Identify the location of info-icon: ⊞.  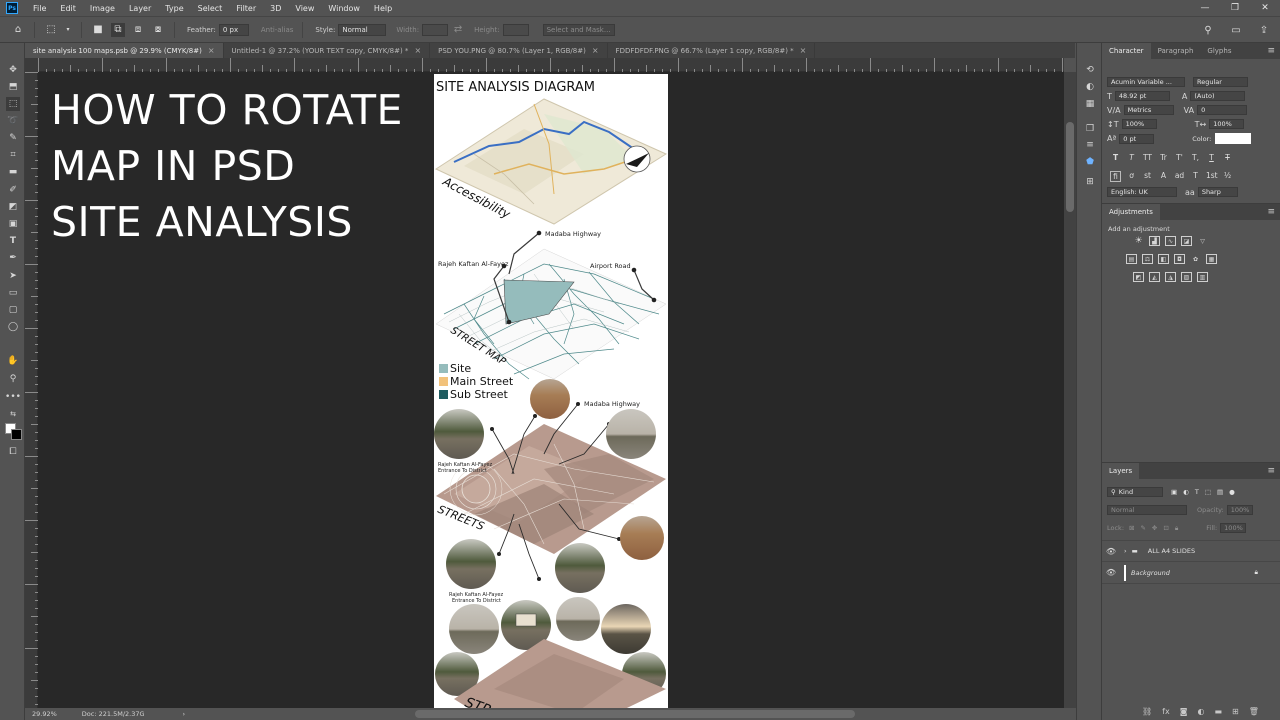
(1090, 182).